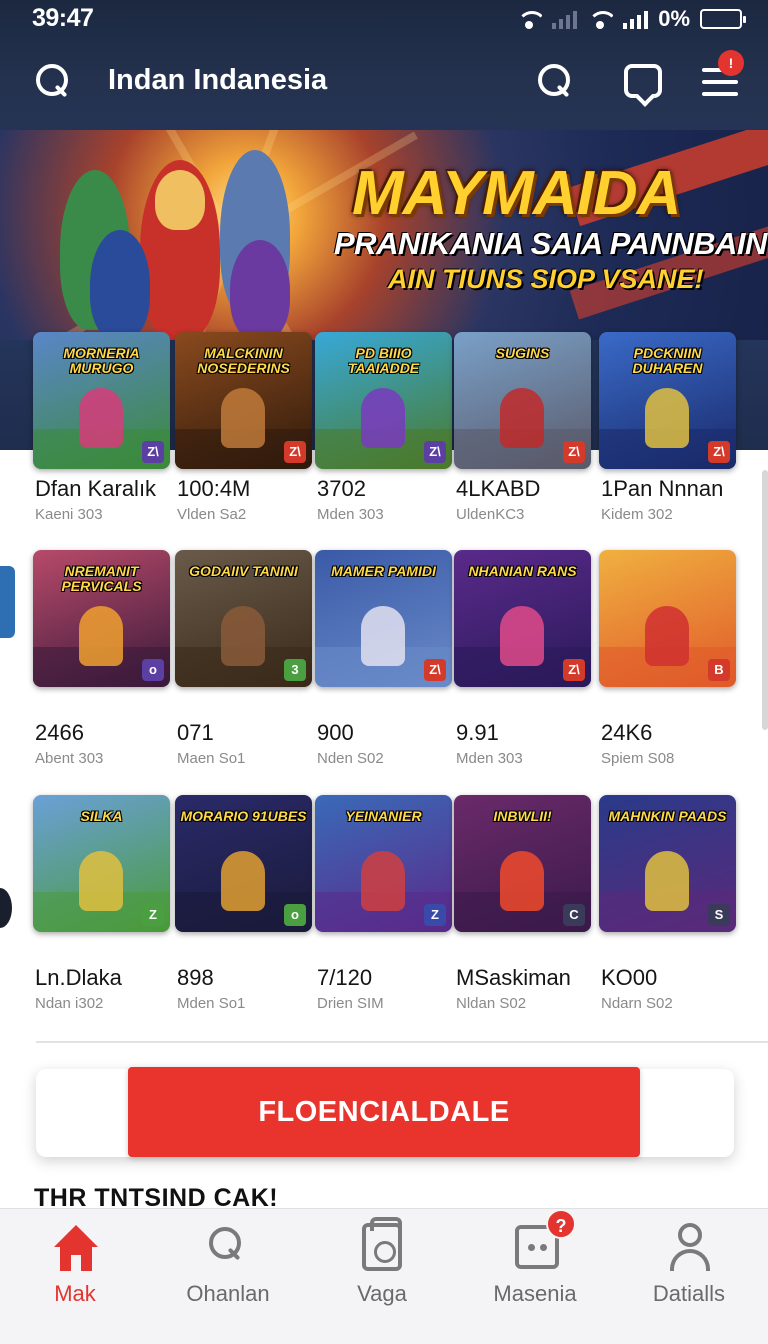 The image size is (768, 1344). What do you see at coordinates (213, 489) in the screenshot?
I see `game-name: 100:4M` at bounding box center [213, 489].